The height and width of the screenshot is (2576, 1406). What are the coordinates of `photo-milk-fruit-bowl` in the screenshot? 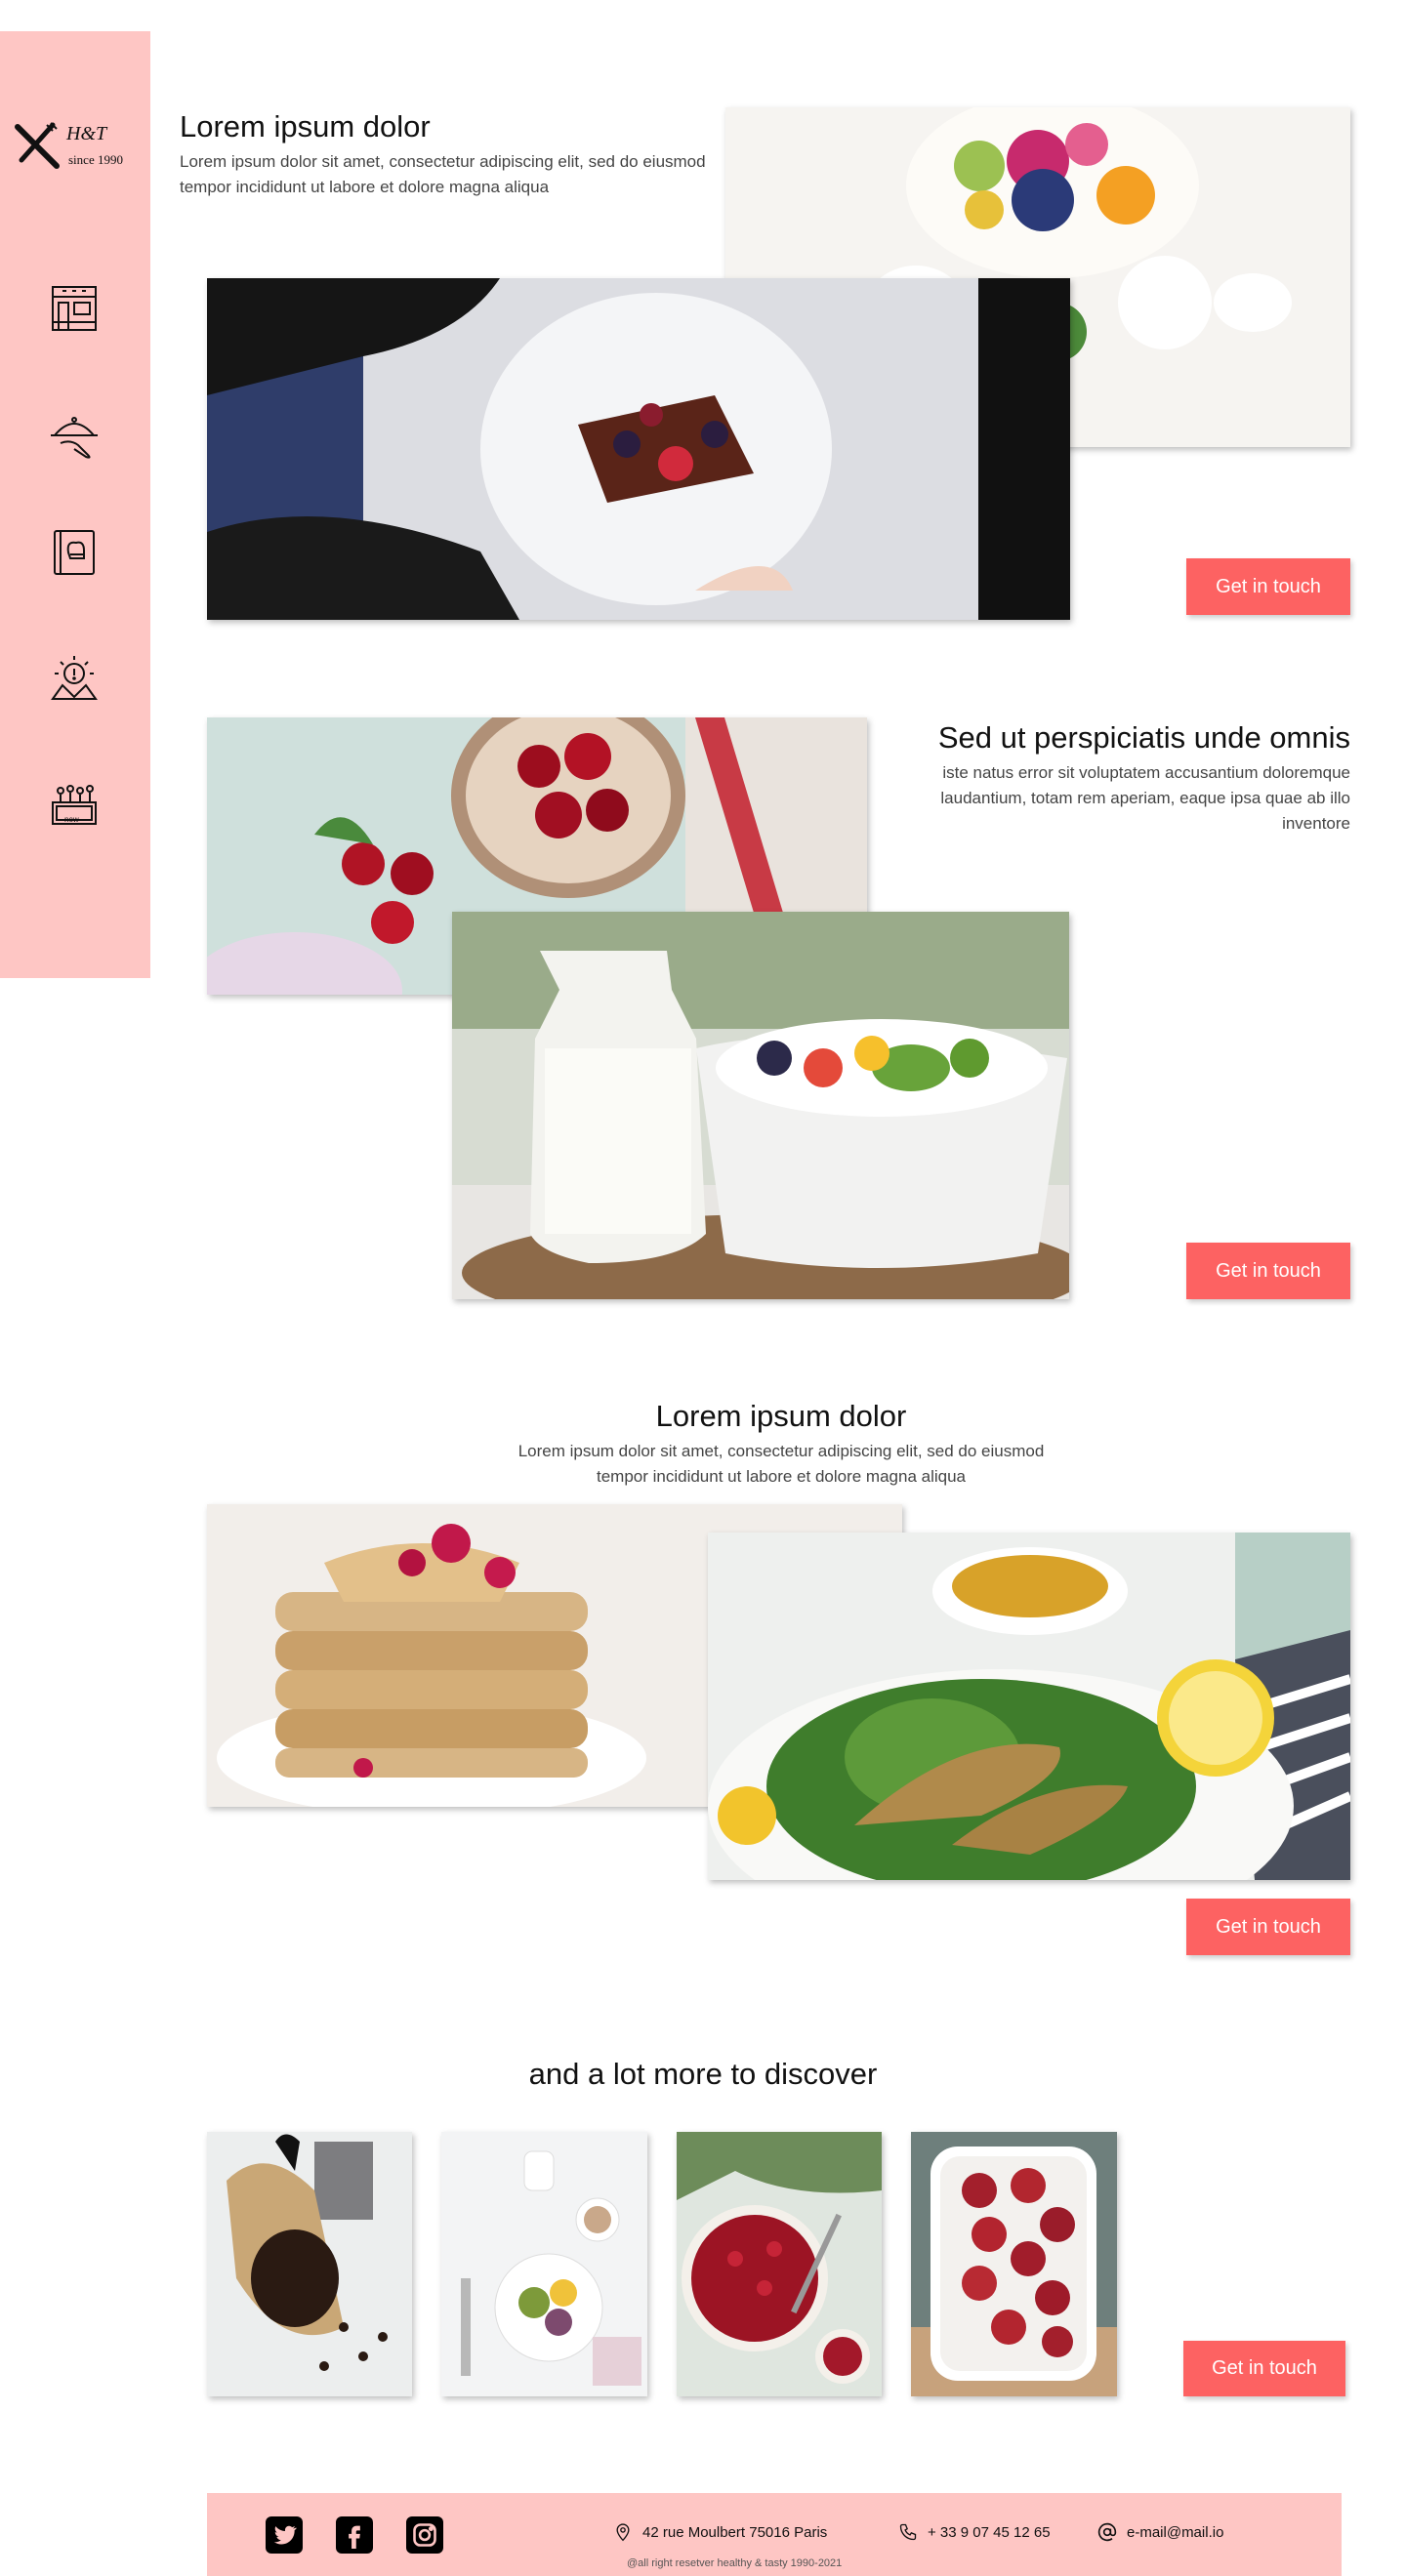 It's located at (760, 1105).